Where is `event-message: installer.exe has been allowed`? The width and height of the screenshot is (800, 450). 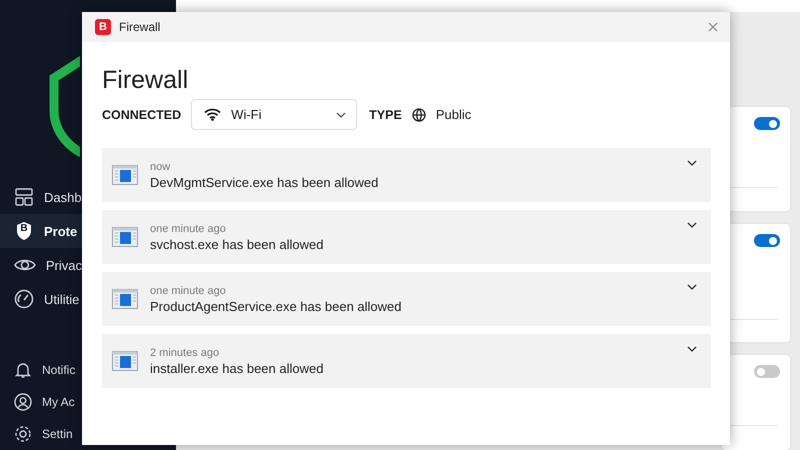 event-message: installer.exe has been allowed is located at coordinates (237, 368).